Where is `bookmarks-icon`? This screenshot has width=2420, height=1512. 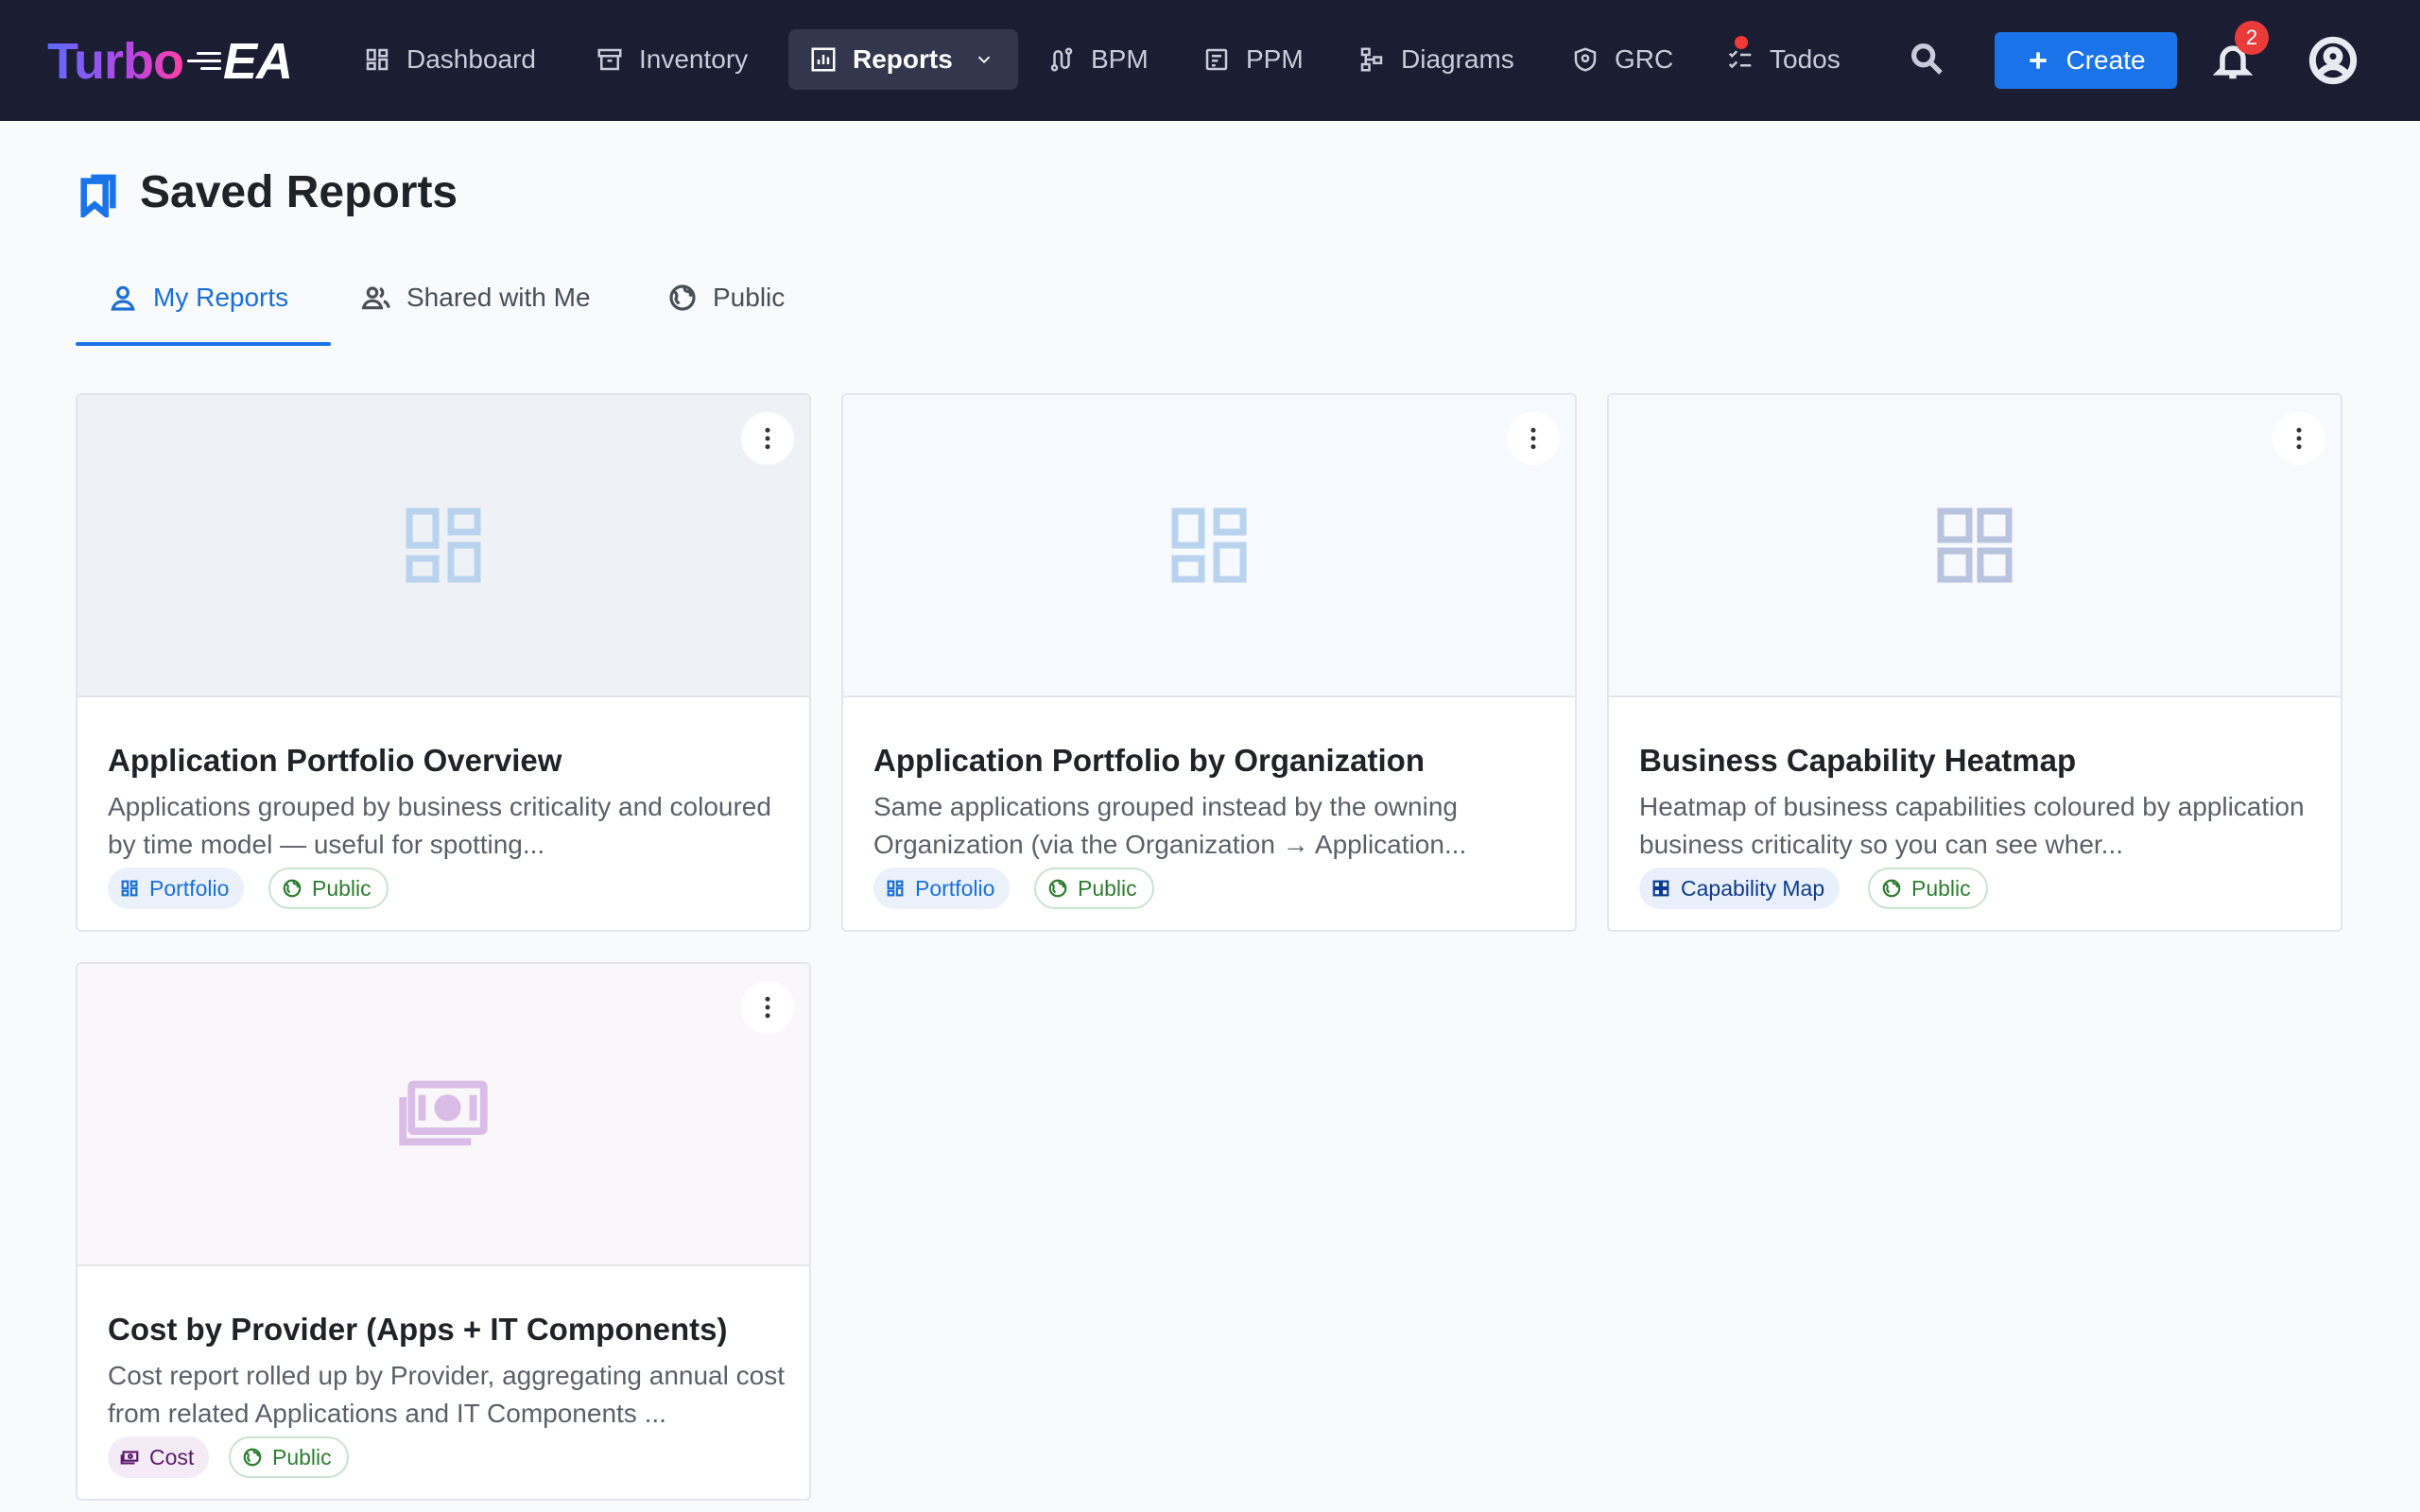
bookmarks-icon is located at coordinates (98, 197).